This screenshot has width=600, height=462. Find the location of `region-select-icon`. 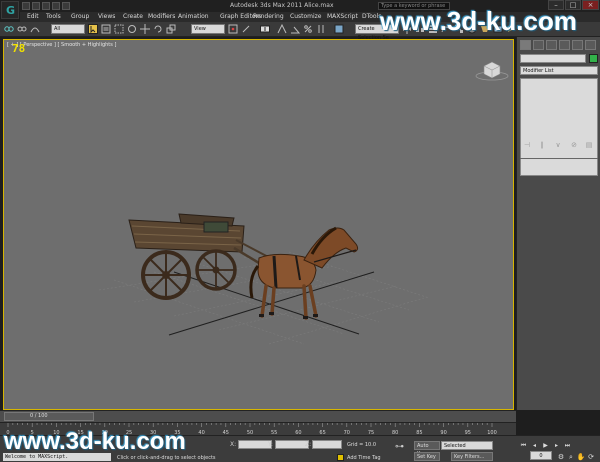

region-select-icon is located at coordinates (119, 29).